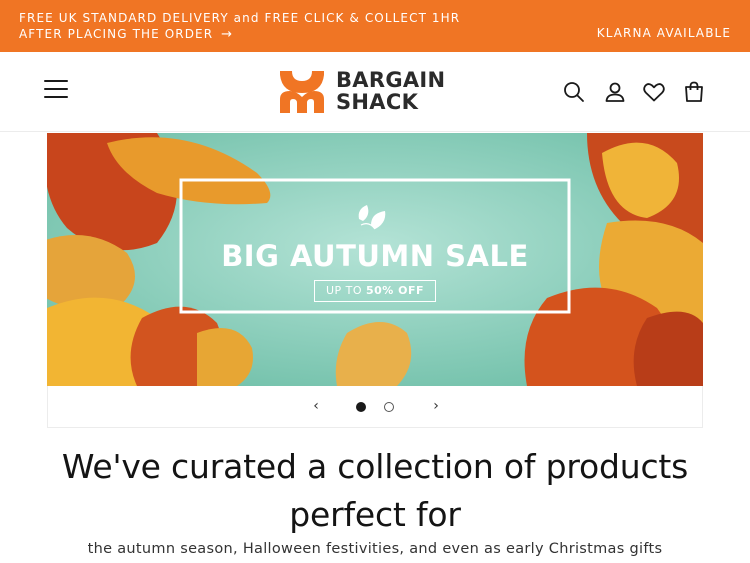  What do you see at coordinates (615, 92) in the screenshot?
I see `account-icon` at bounding box center [615, 92].